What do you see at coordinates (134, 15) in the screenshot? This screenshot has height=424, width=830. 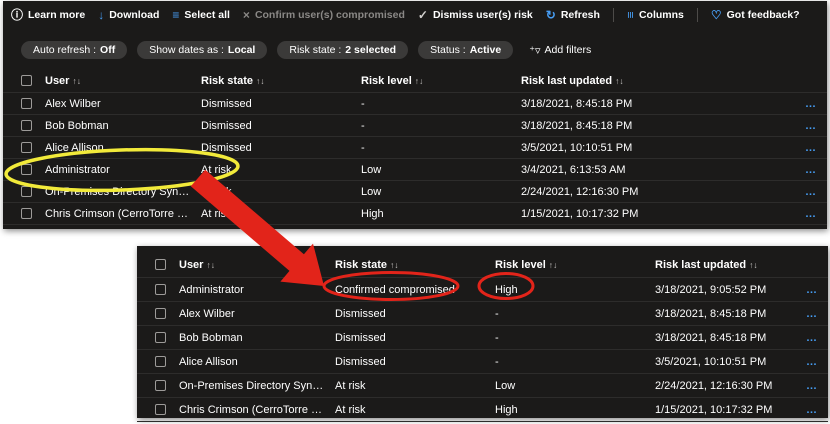 I see `download-label: Download` at bounding box center [134, 15].